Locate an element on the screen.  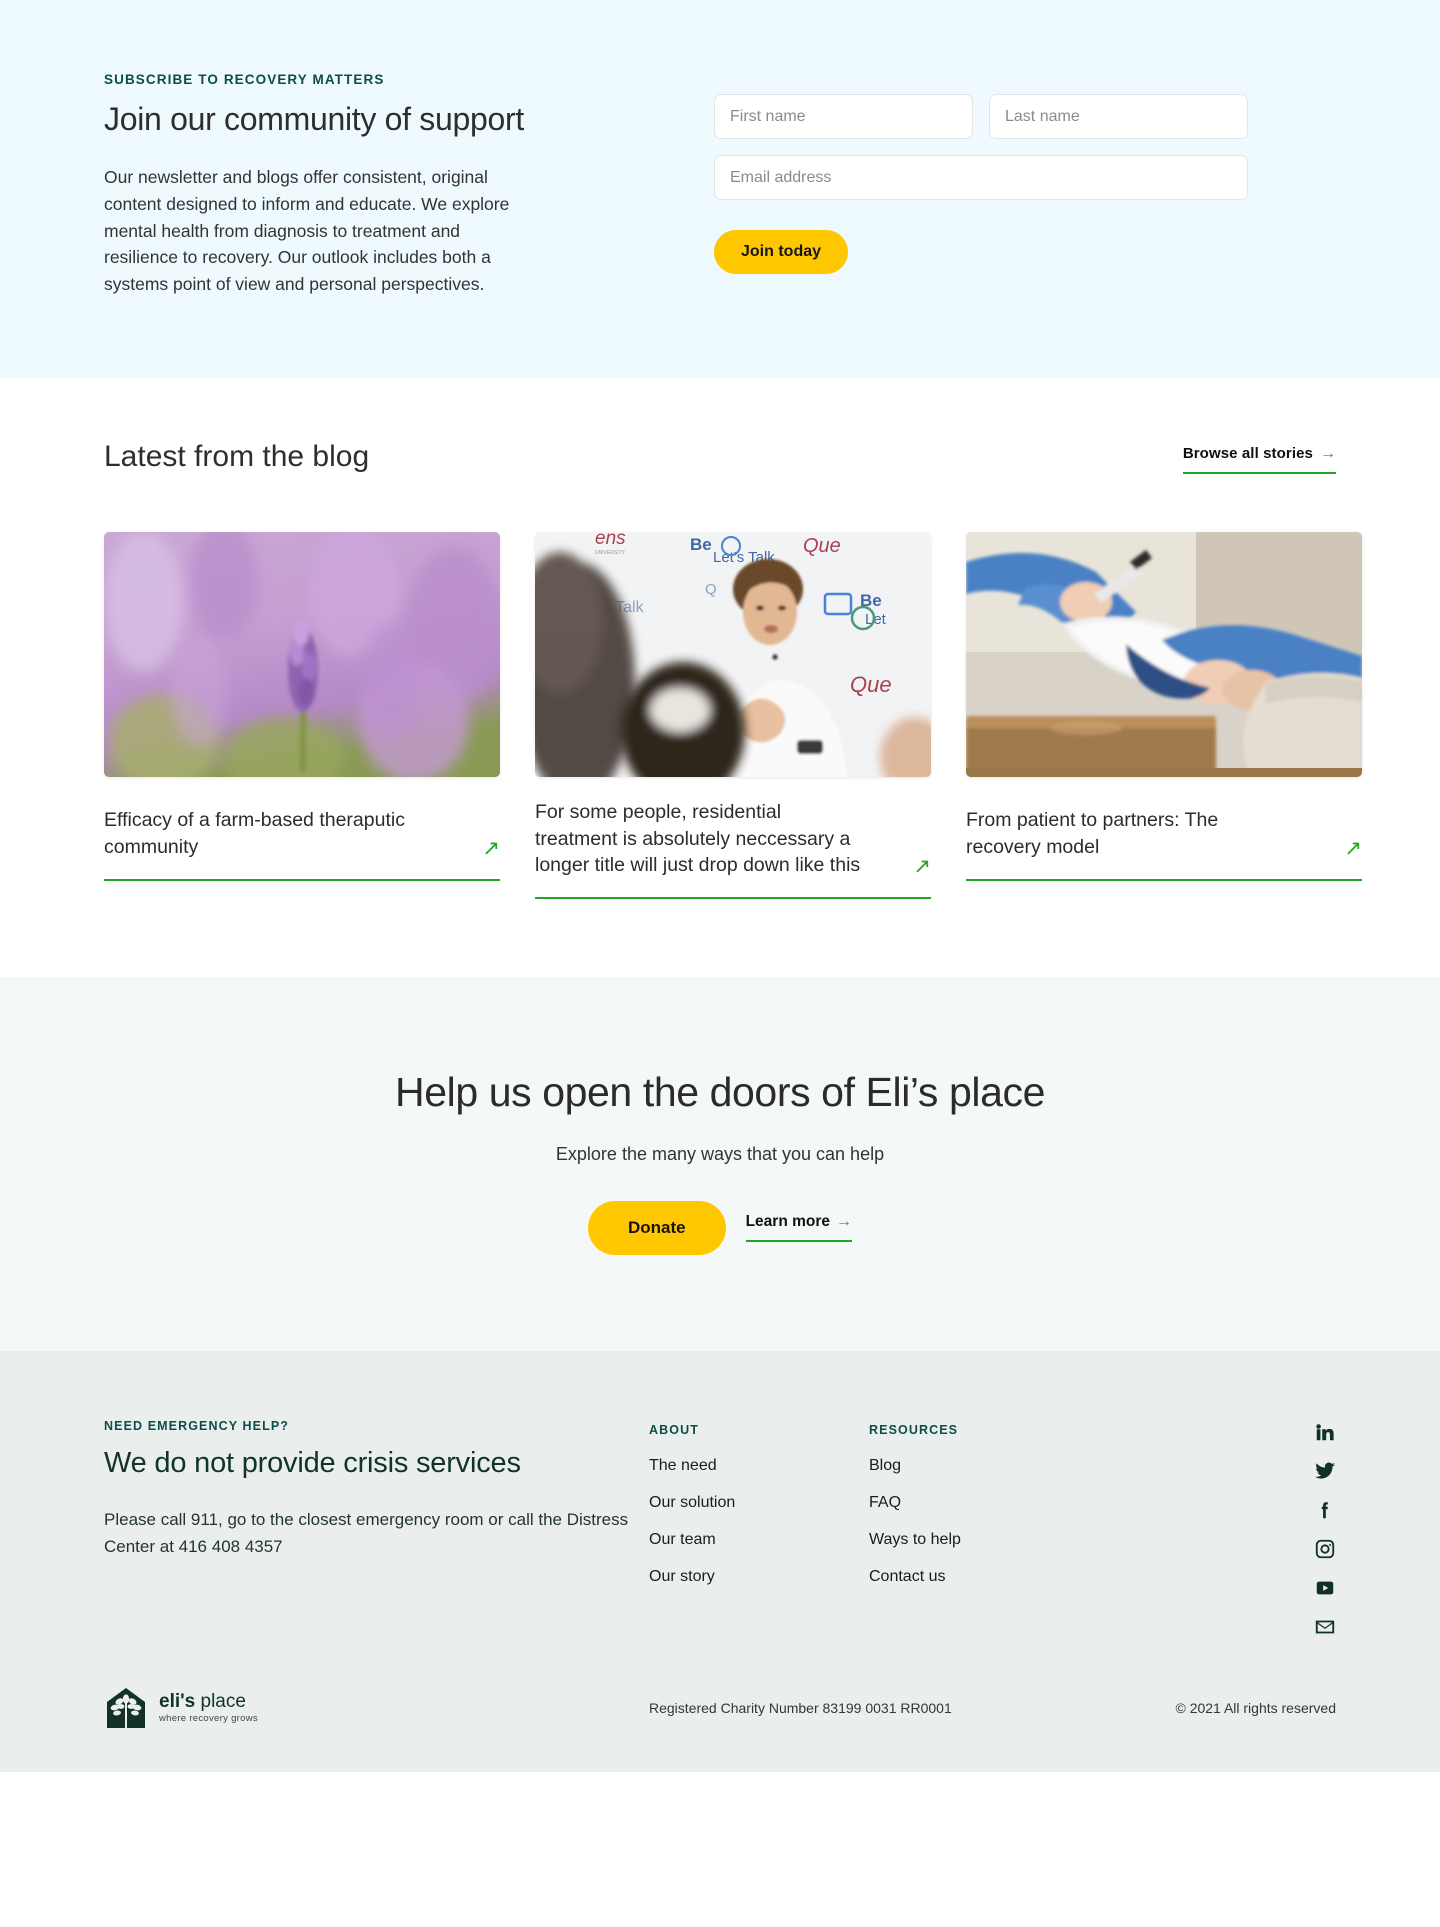
social-links is located at coordinates (1325, 1528).